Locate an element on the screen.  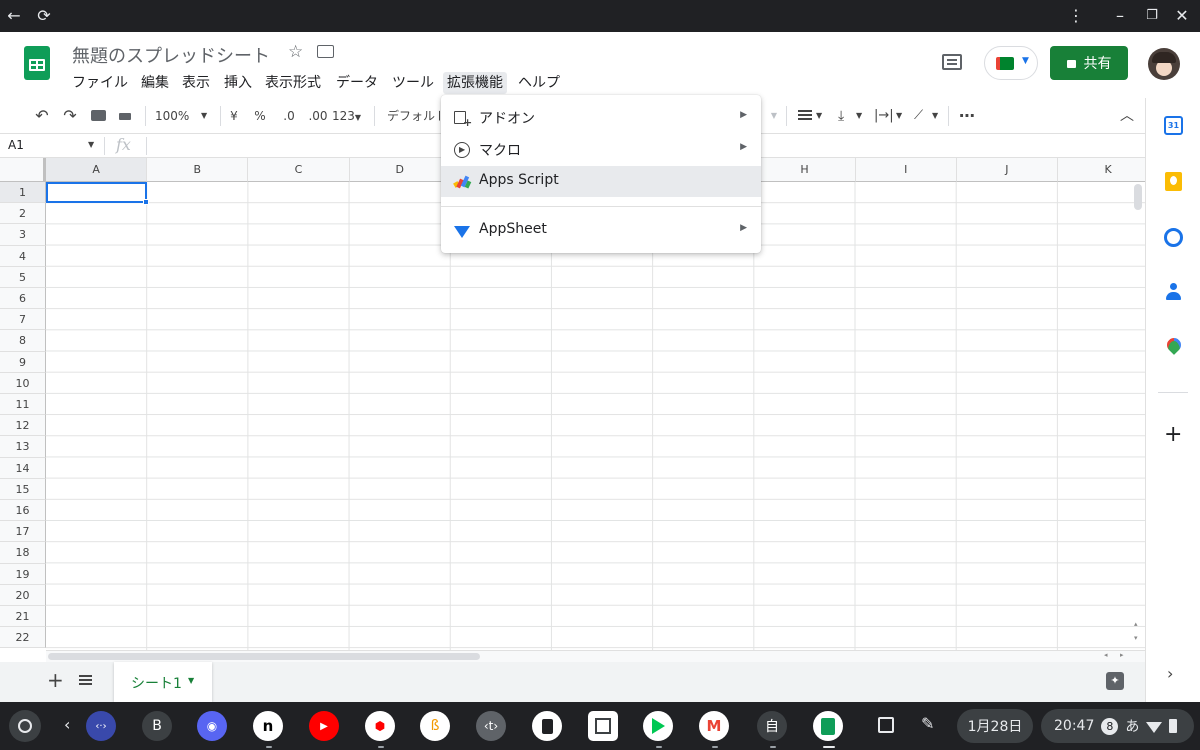
move-folder-icon is located at coordinates (325, 51).